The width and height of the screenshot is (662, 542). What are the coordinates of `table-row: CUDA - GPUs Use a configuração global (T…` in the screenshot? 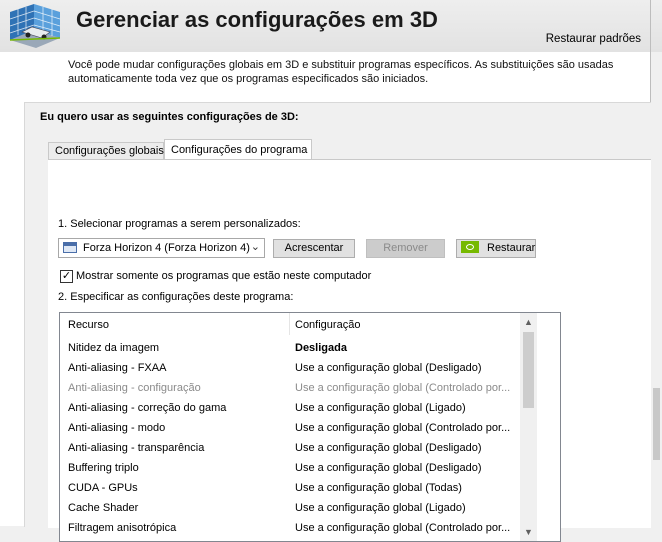 It's located at (290, 488).